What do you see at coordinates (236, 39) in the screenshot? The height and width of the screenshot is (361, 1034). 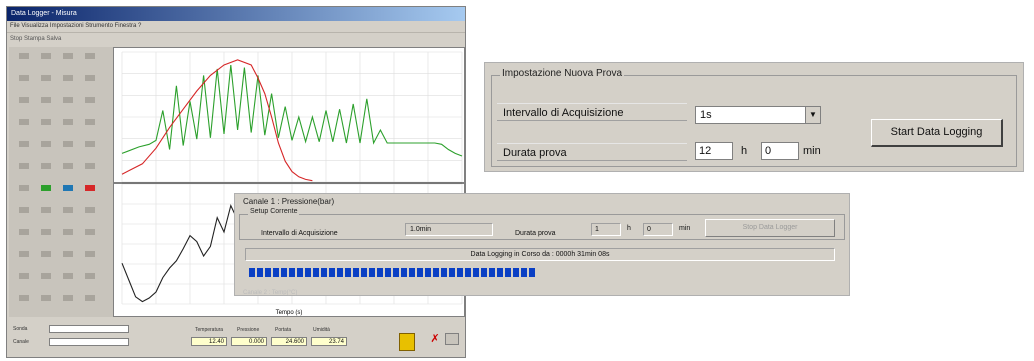 I see `toolbar: Stop Stampa Salva` at bounding box center [236, 39].